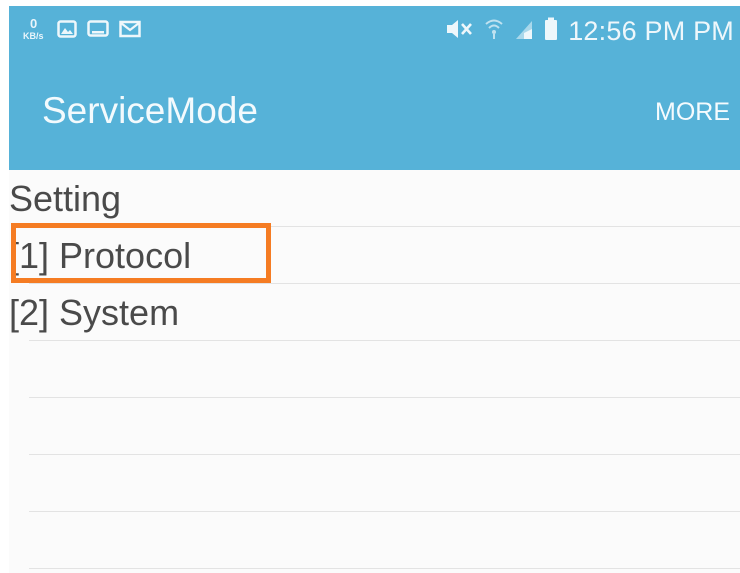  I want to click on mute-icon, so click(459, 31).